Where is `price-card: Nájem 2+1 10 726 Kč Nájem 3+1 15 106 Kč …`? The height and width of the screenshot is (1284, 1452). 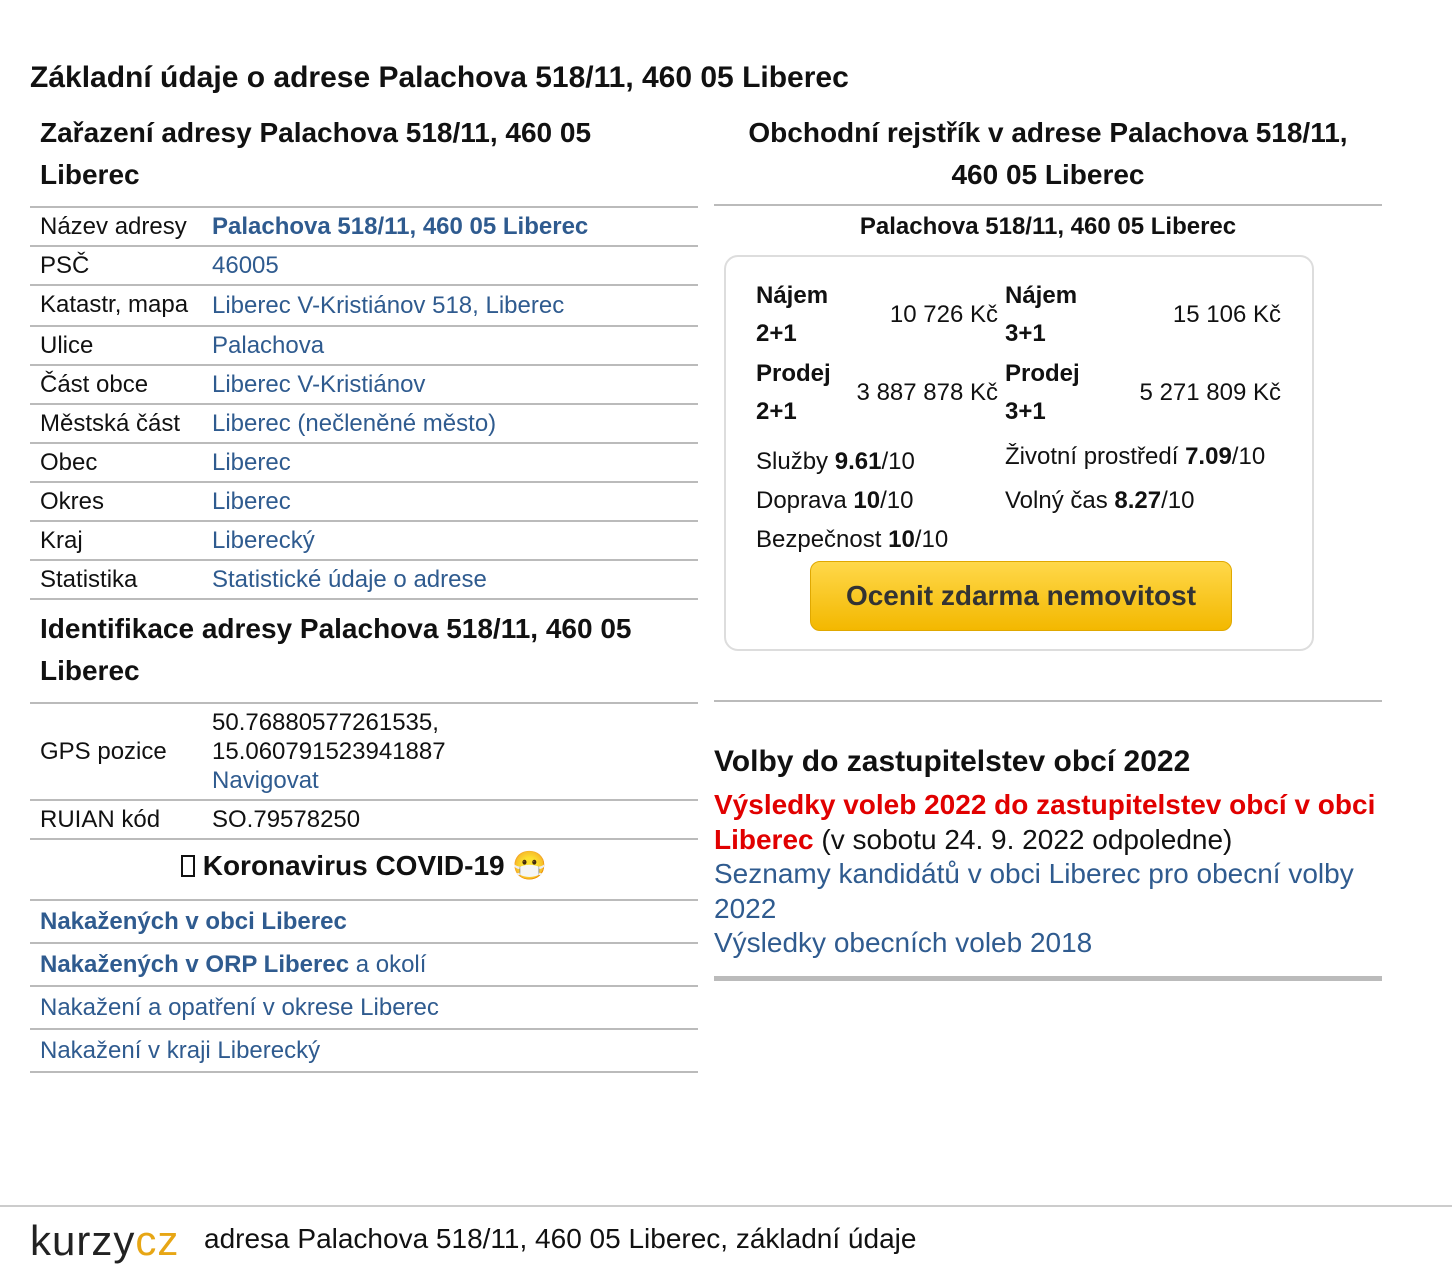
price-card: Nájem 2+1 10 726 Kč Nájem 3+1 15 106 Kč … is located at coordinates (1019, 453).